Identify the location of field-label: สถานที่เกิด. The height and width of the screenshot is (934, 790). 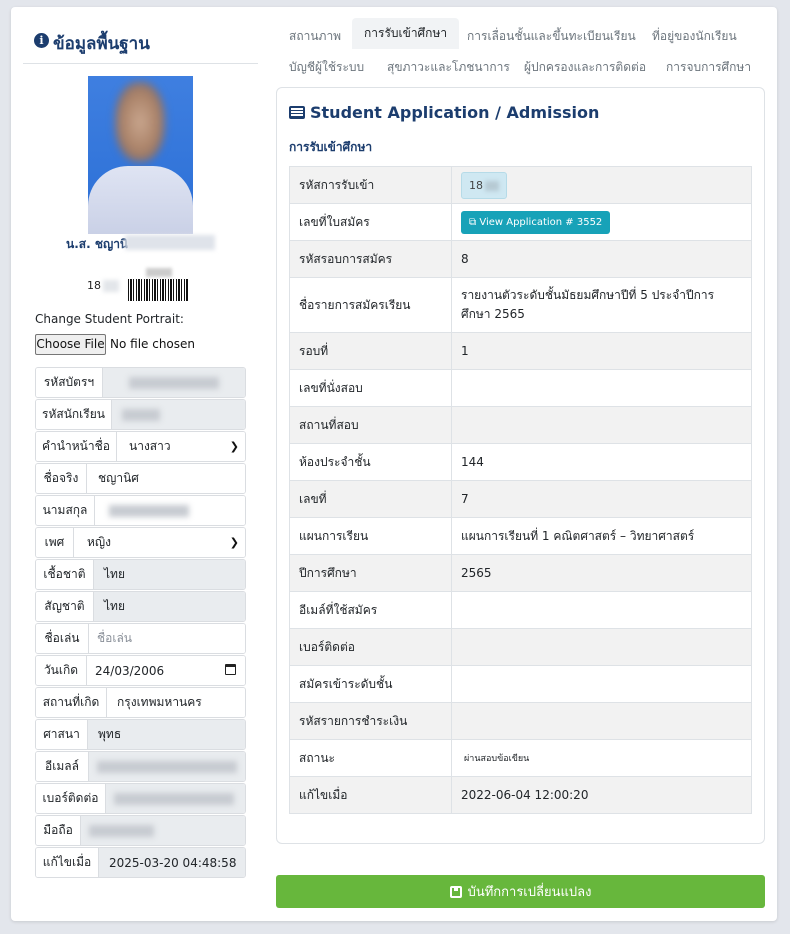
(71, 702).